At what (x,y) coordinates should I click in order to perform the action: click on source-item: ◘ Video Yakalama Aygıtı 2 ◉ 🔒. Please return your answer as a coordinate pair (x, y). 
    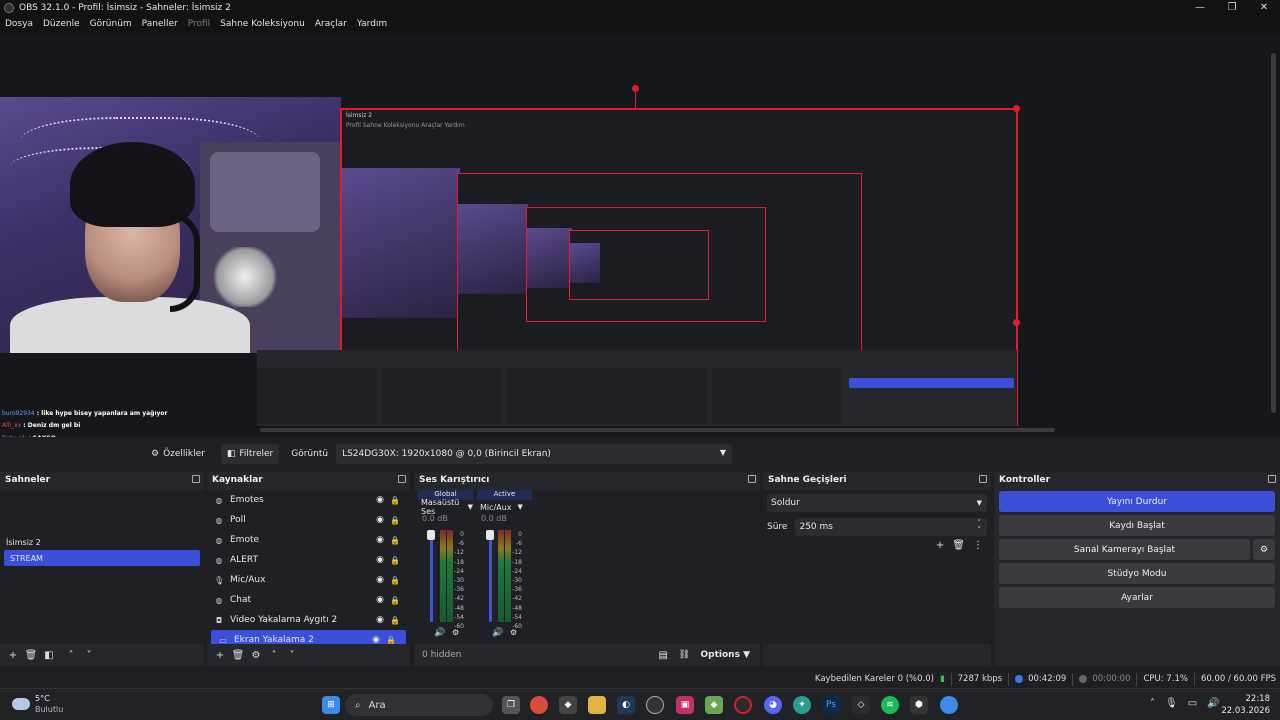
    Looking at the image, I should click on (308, 620).